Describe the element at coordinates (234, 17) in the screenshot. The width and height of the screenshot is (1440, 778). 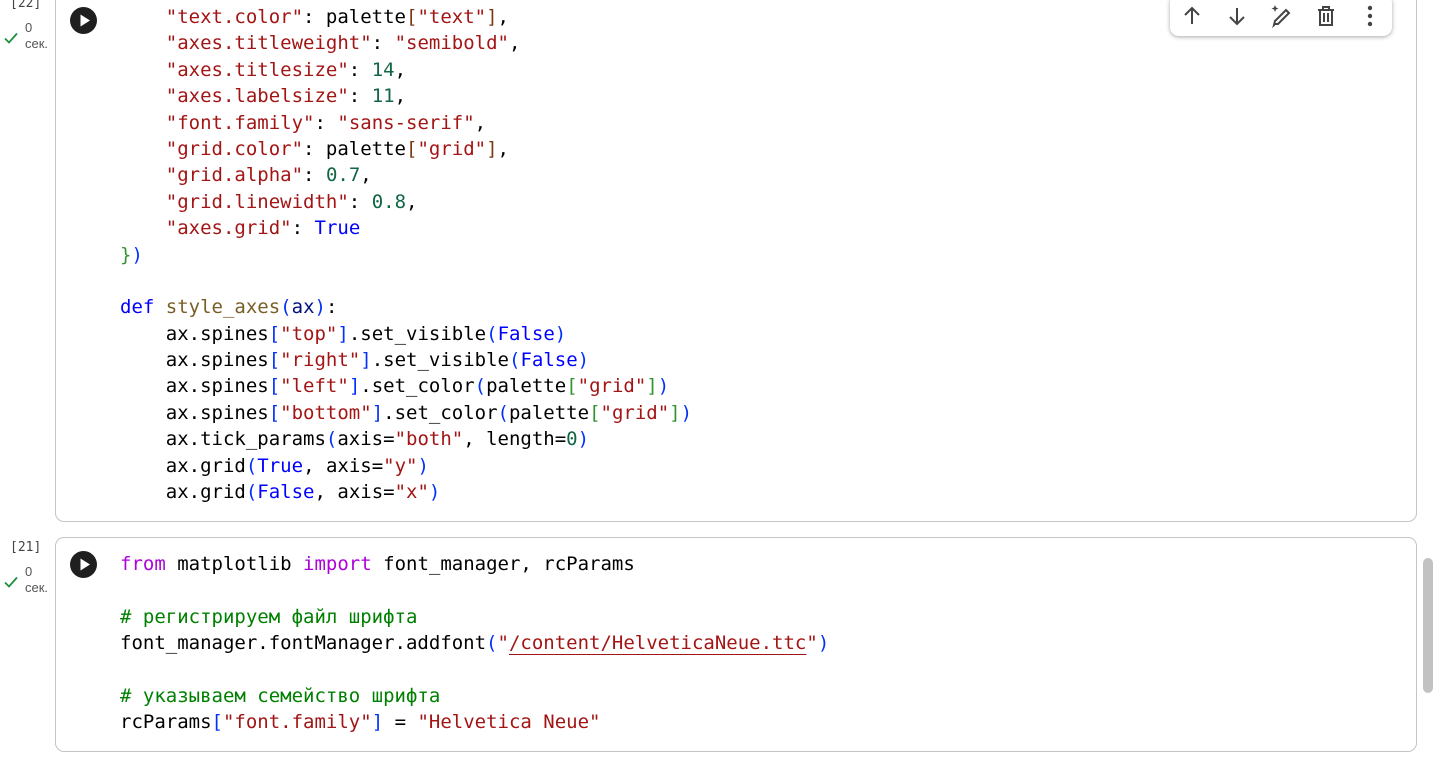
I see `code-token: "text.color"` at that location.